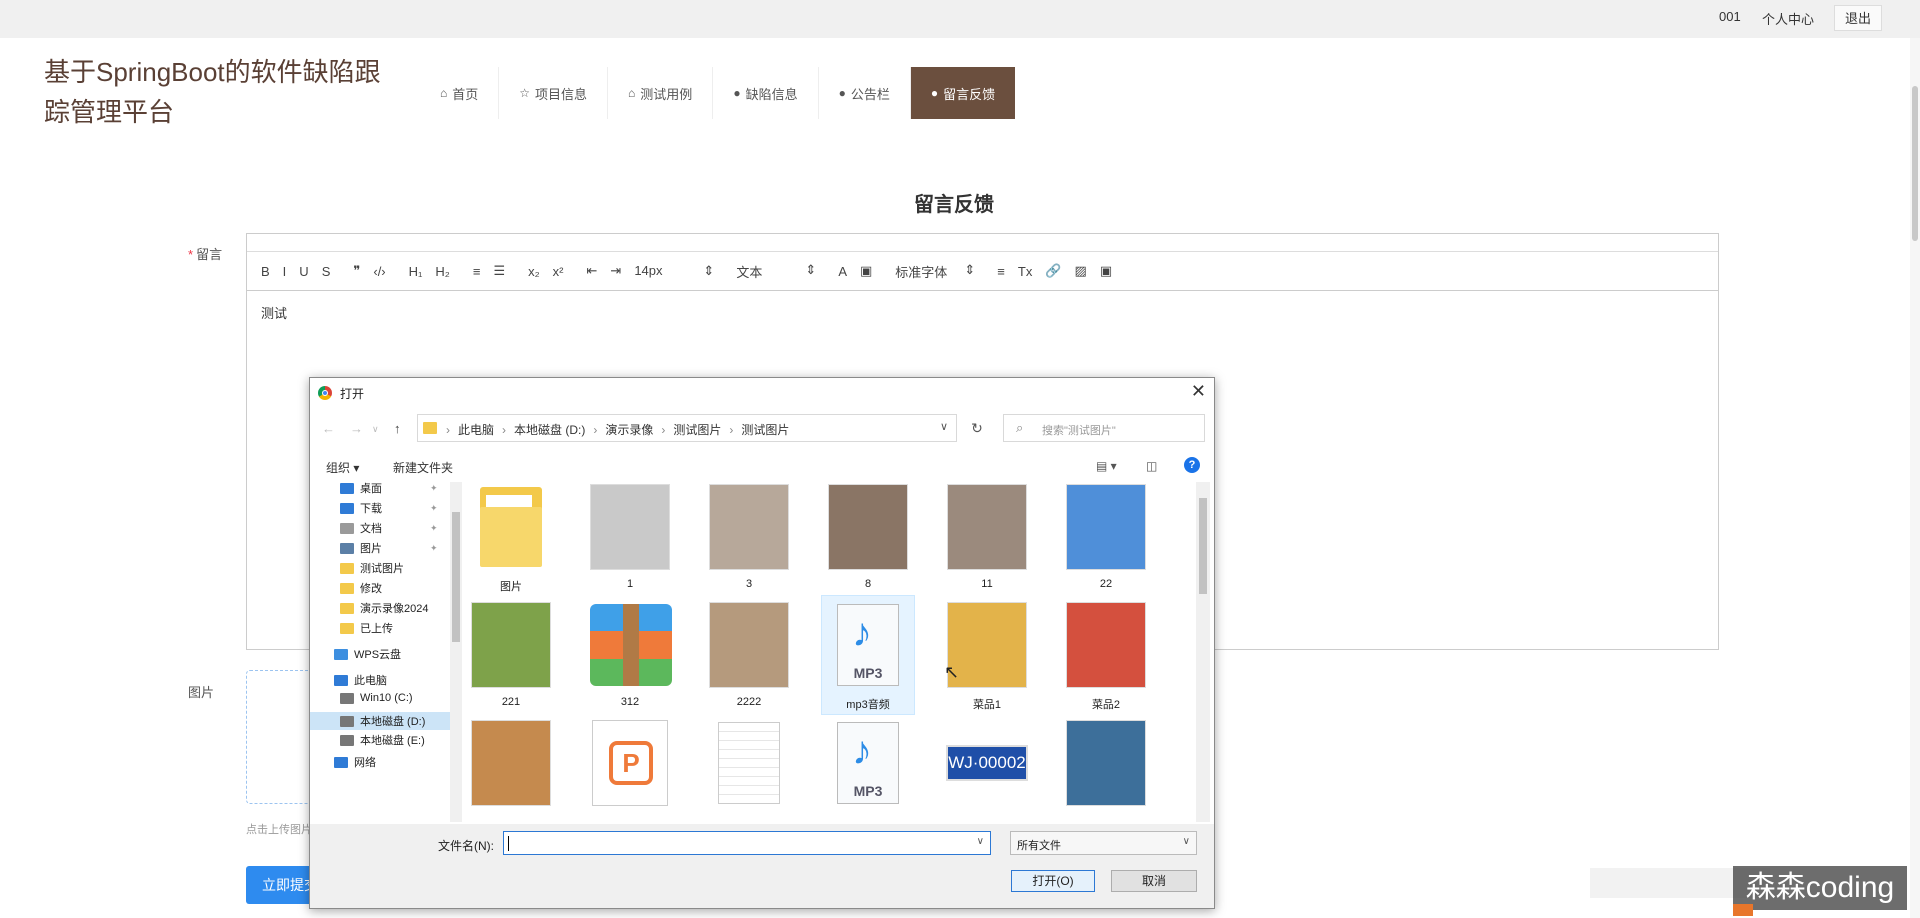 The height and width of the screenshot is (918, 1920). I want to click on editor-button-12: ⇤, so click(592, 271).